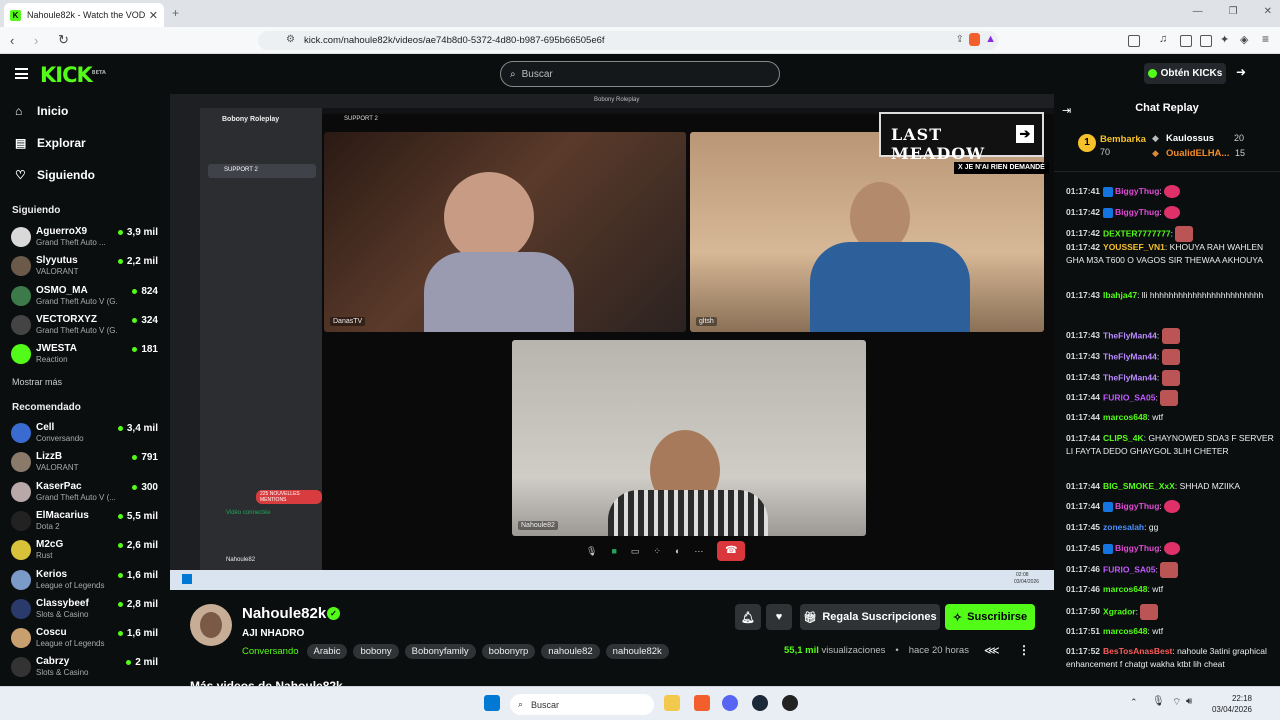  I want to click on sidebar-icon, so click(1186, 41).